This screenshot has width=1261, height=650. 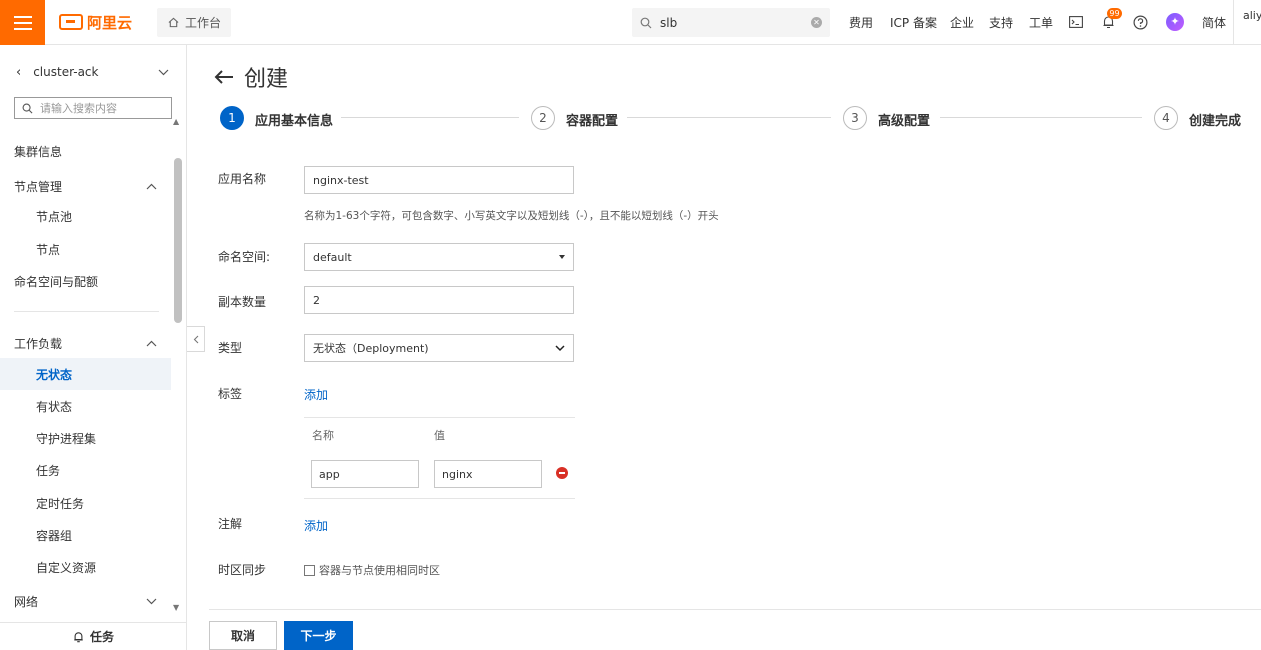 I want to click on type-select: 无状态（Deployment), so click(x=439, y=348).